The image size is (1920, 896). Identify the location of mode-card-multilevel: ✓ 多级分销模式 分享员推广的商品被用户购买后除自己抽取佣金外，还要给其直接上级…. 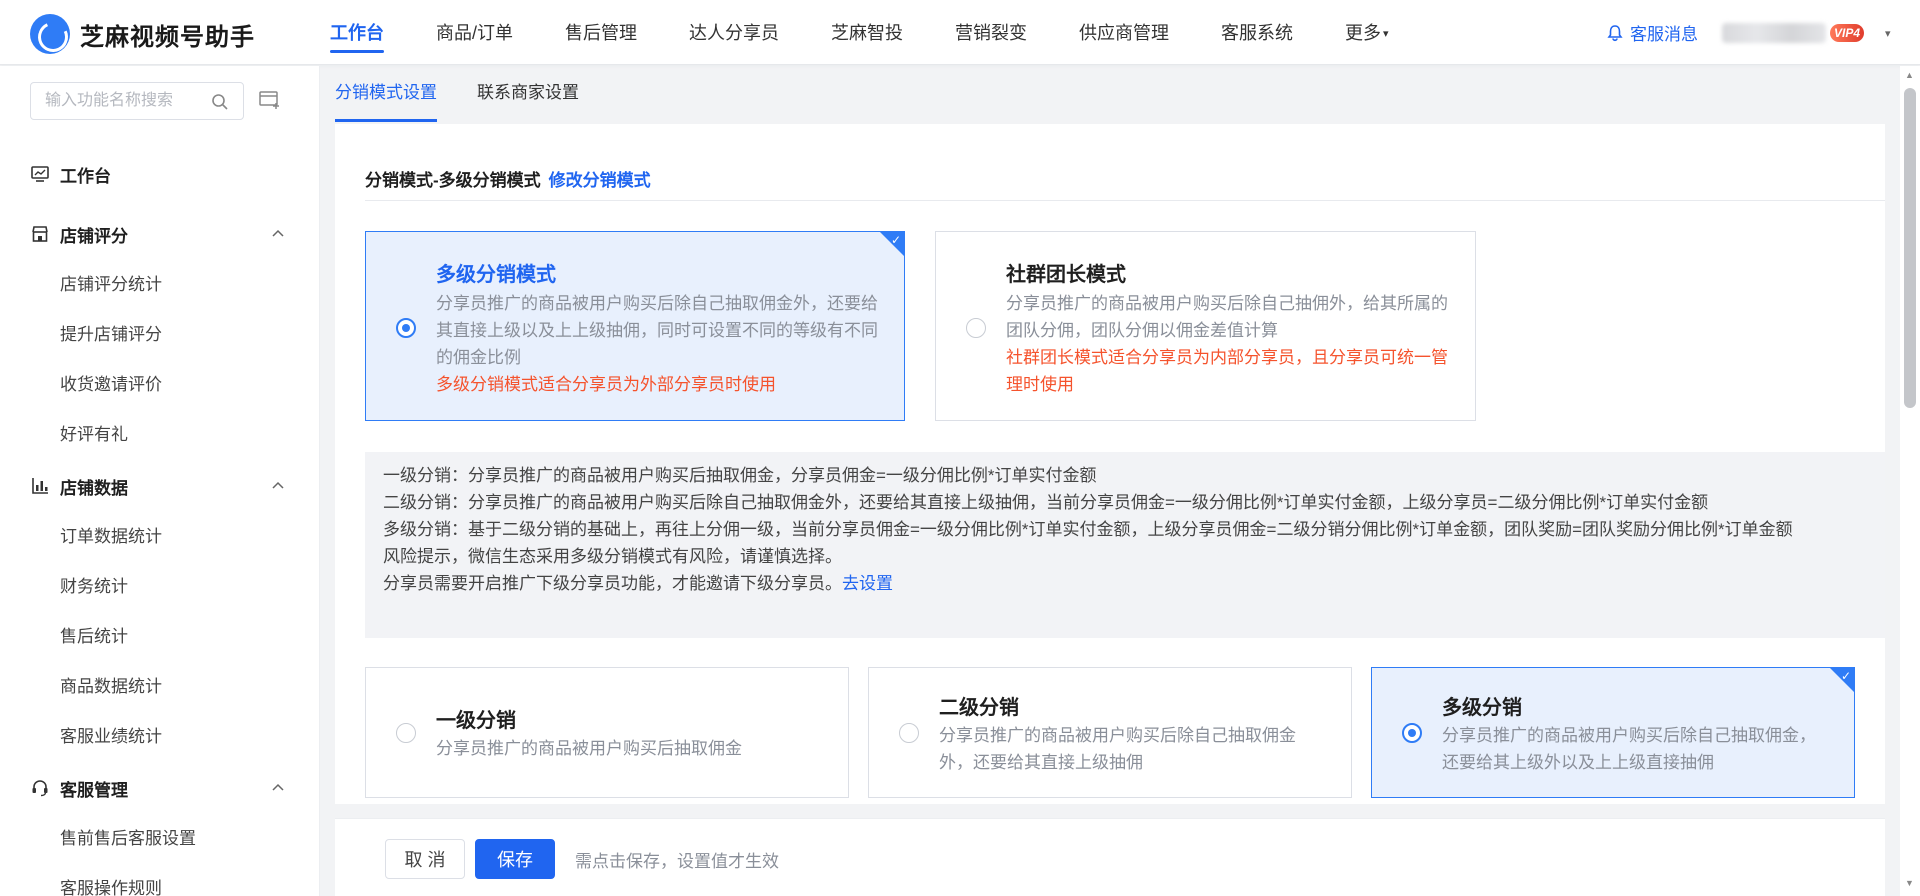
(635, 326).